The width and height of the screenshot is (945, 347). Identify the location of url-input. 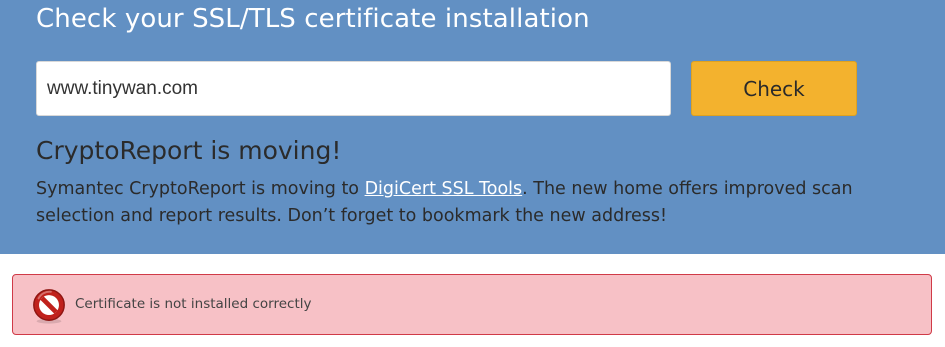
(353, 88).